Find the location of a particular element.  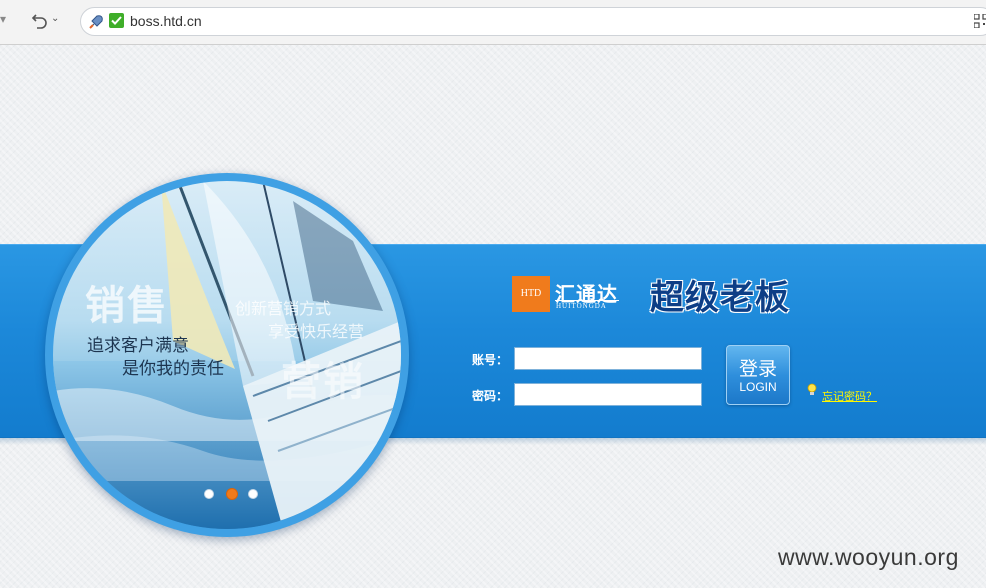

undo-dropdown-icon: ⌄ is located at coordinates (55, 18).